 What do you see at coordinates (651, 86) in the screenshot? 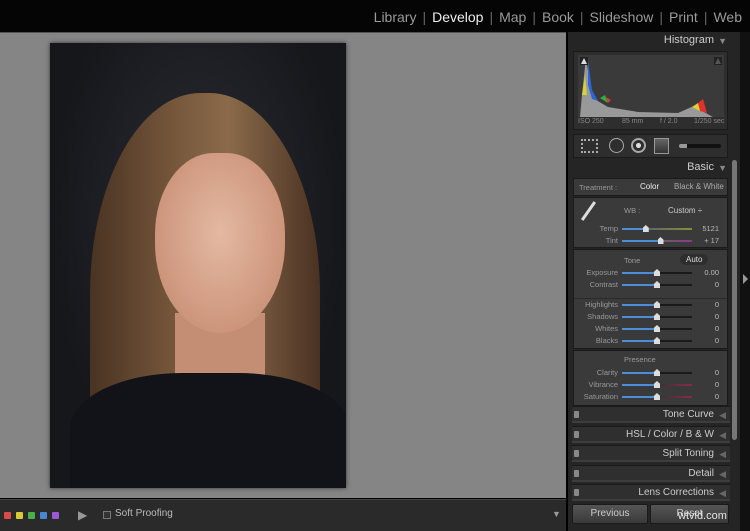
I see `histogram-graph` at bounding box center [651, 86].